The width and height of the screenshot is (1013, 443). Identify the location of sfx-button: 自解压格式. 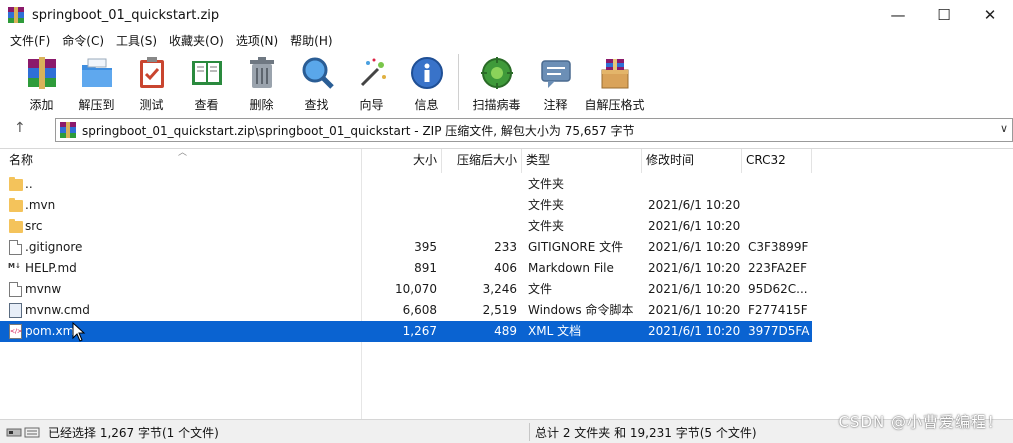
(614, 82).